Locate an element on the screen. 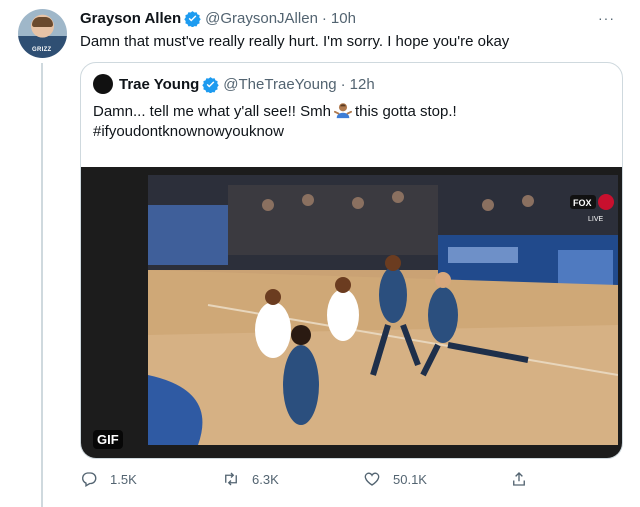 The image size is (640, 507). broadcast-live-text: LIVE is located at coordinates (596, 219).